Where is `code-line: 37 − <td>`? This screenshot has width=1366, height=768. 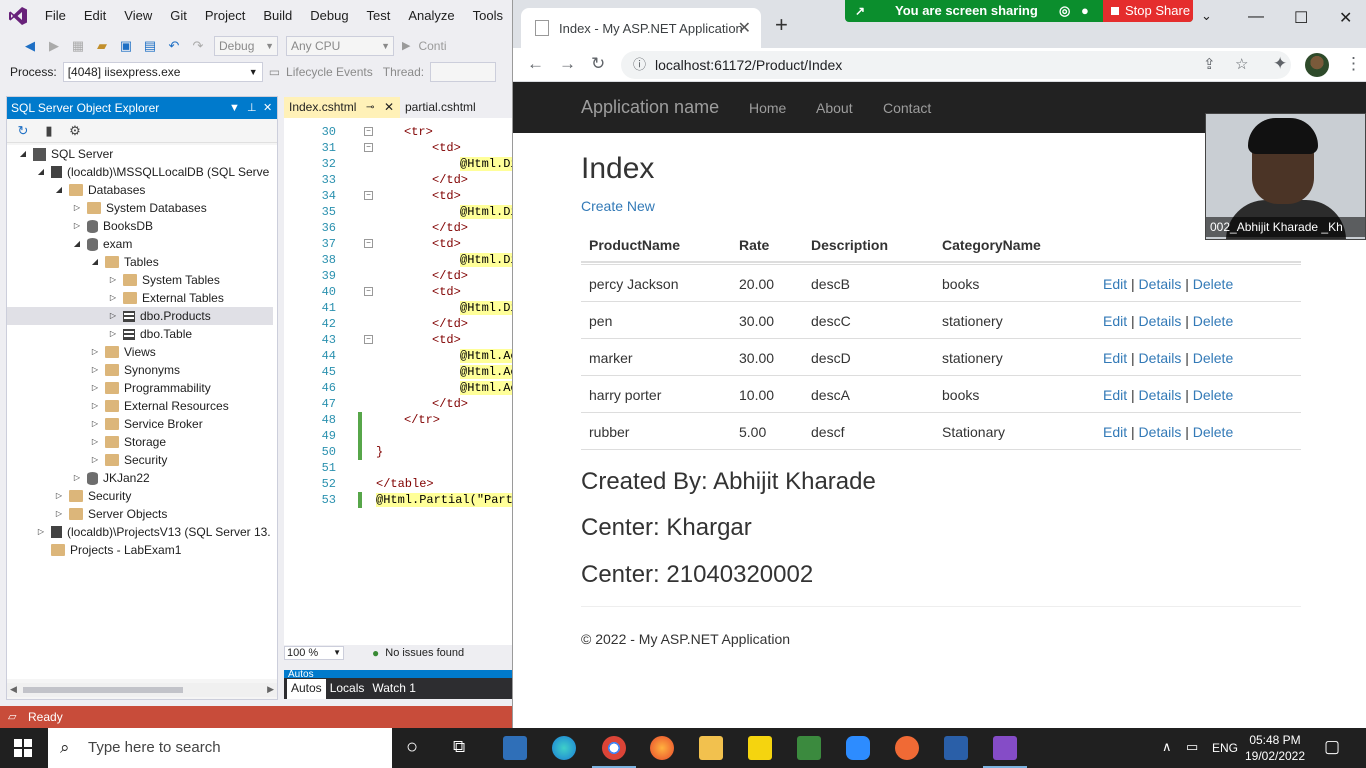 code-line: 37 − <td> is located at coordinates (398, 244).